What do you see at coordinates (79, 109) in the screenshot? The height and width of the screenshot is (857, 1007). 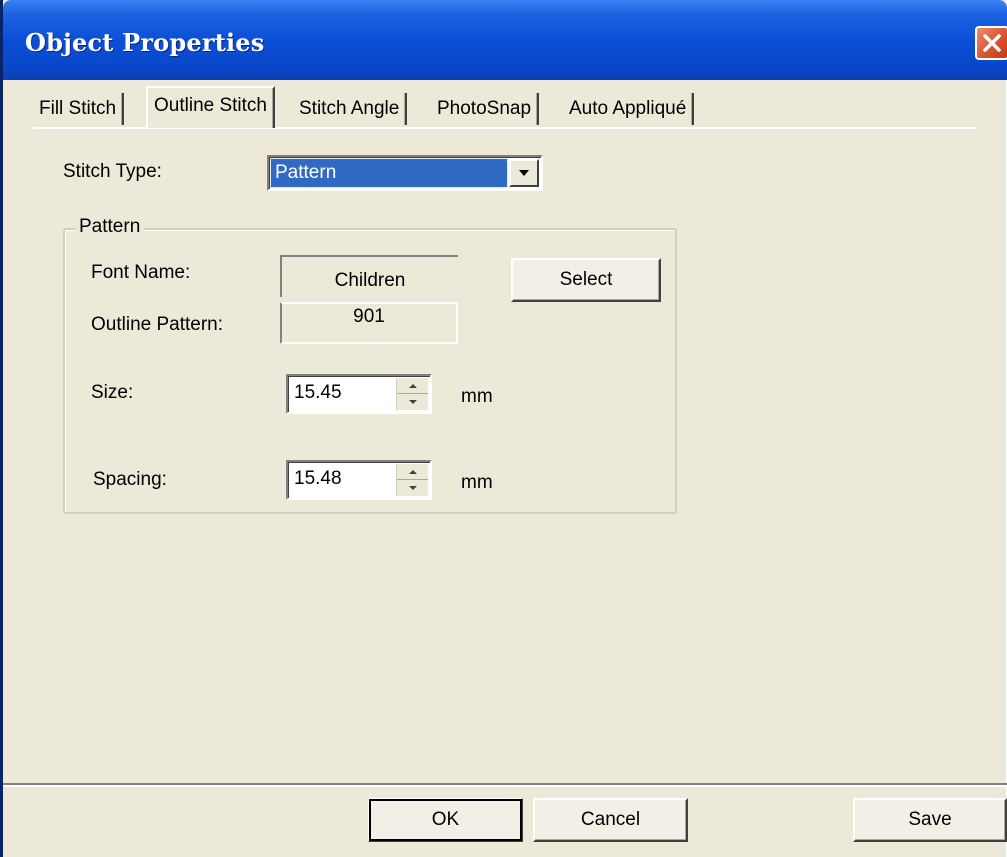 I see `tab-fill-stitch: Fill Stitch` at bounding box center [79, 109].